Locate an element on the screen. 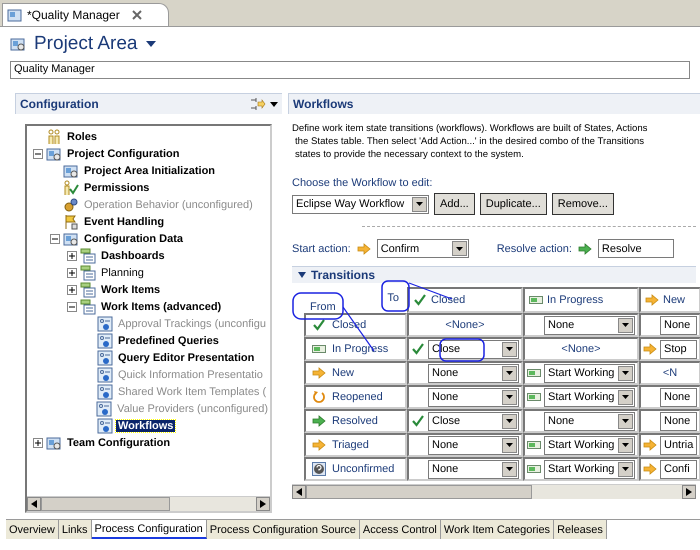 This screenshot has height=550, width=700. editor-page-tab: Access Control is located at coordinates (400, 529).